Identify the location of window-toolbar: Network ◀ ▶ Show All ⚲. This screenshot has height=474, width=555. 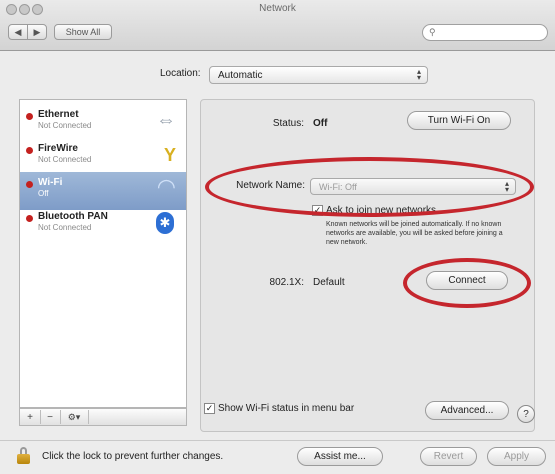
(277, 25).